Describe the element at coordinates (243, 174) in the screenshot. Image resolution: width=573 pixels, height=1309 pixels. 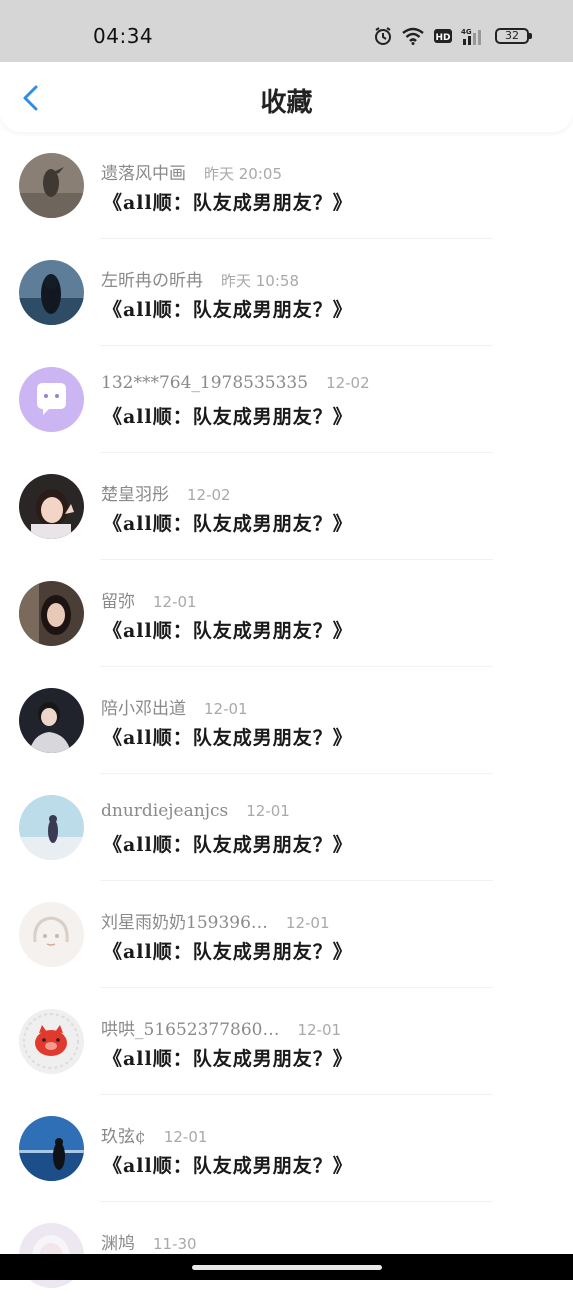
I see `timestamp: 昨天 20:05` at that location.